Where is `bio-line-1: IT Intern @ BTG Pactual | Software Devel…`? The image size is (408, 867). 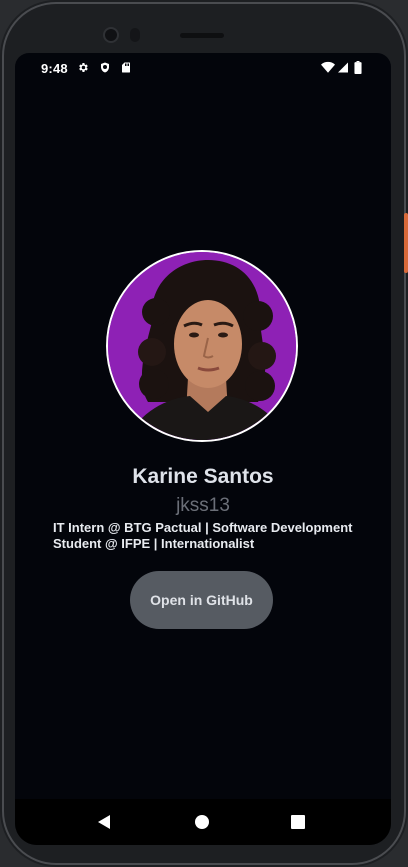 bio-line-1: IT Intern @ BTG Pactual | Software Devel… is located at coordinates (203, 527).